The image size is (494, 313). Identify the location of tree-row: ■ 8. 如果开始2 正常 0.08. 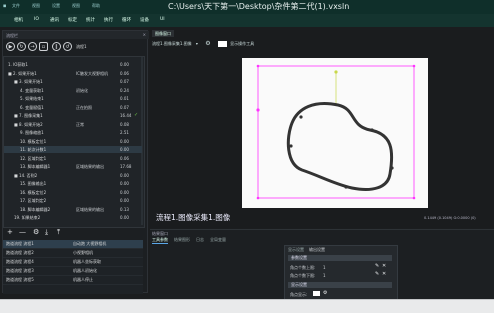
(73, 124).